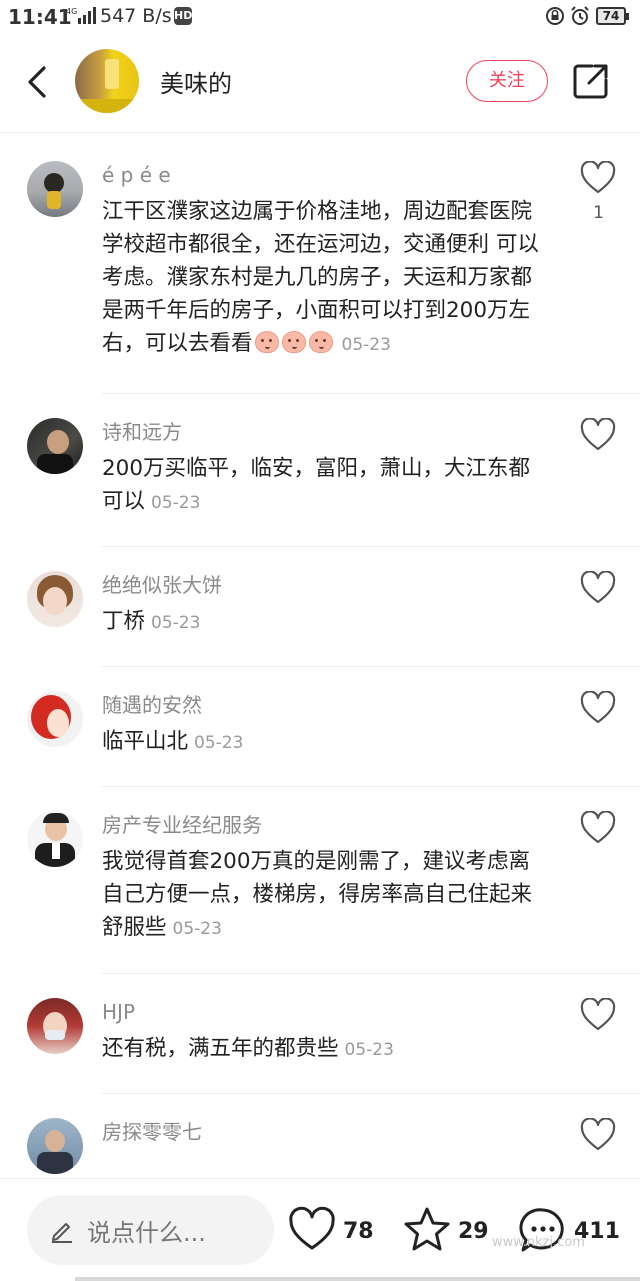  What do you see at coordinates (371, 1012) in the screenshot?
I see `commenter-name: HJP` at bounding box center [371, 1012].